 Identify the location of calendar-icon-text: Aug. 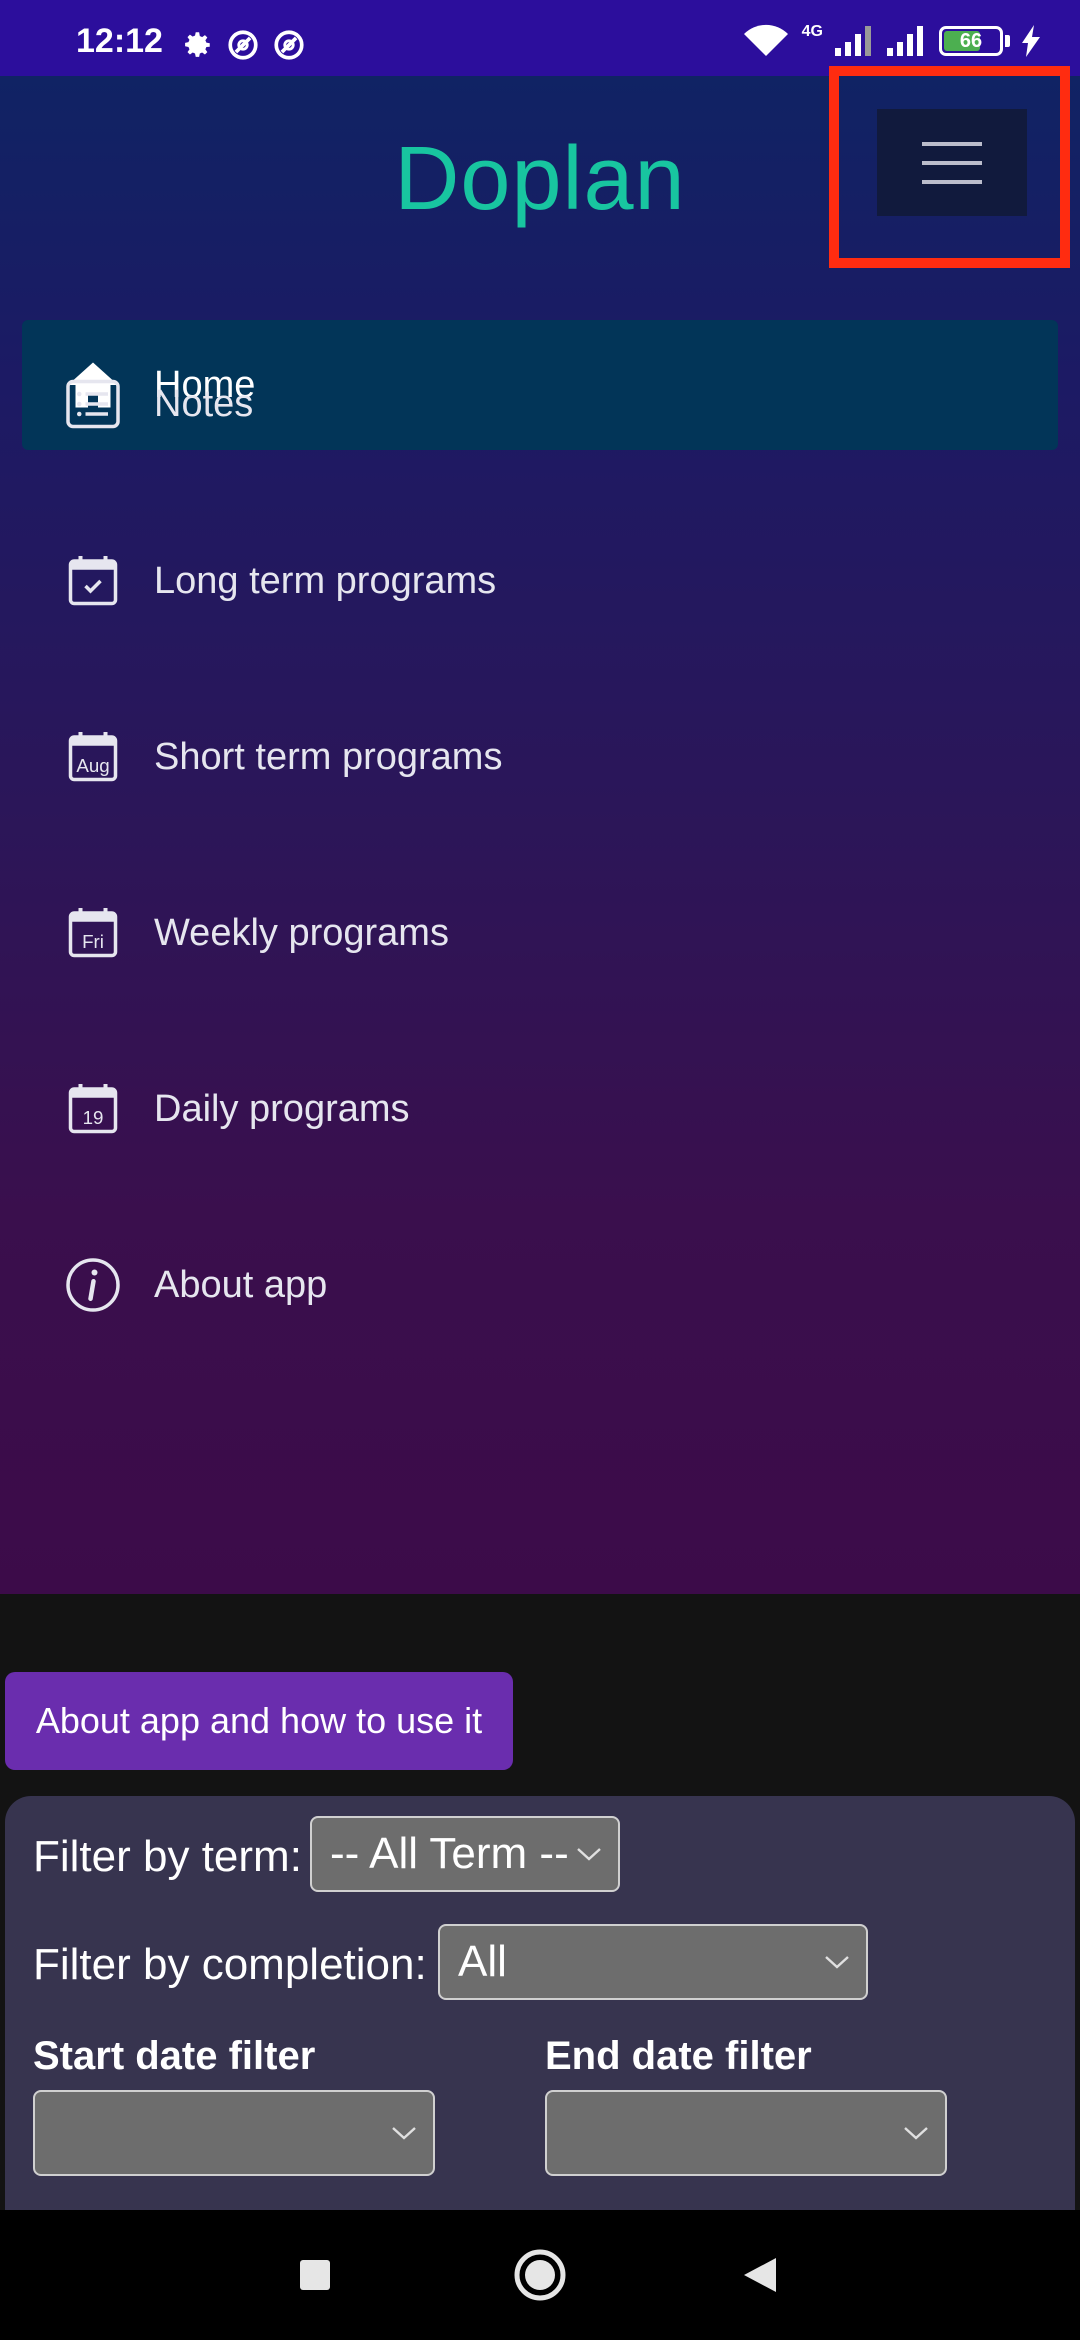
(92, 765).